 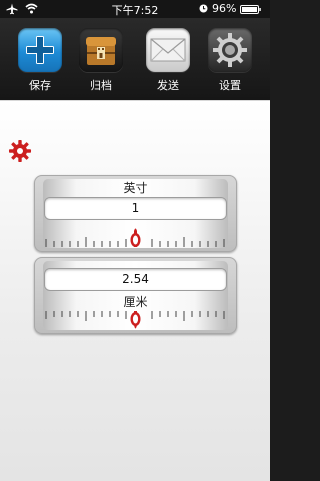 I want to click on send-label: 发送, so click(x=168, y=85).